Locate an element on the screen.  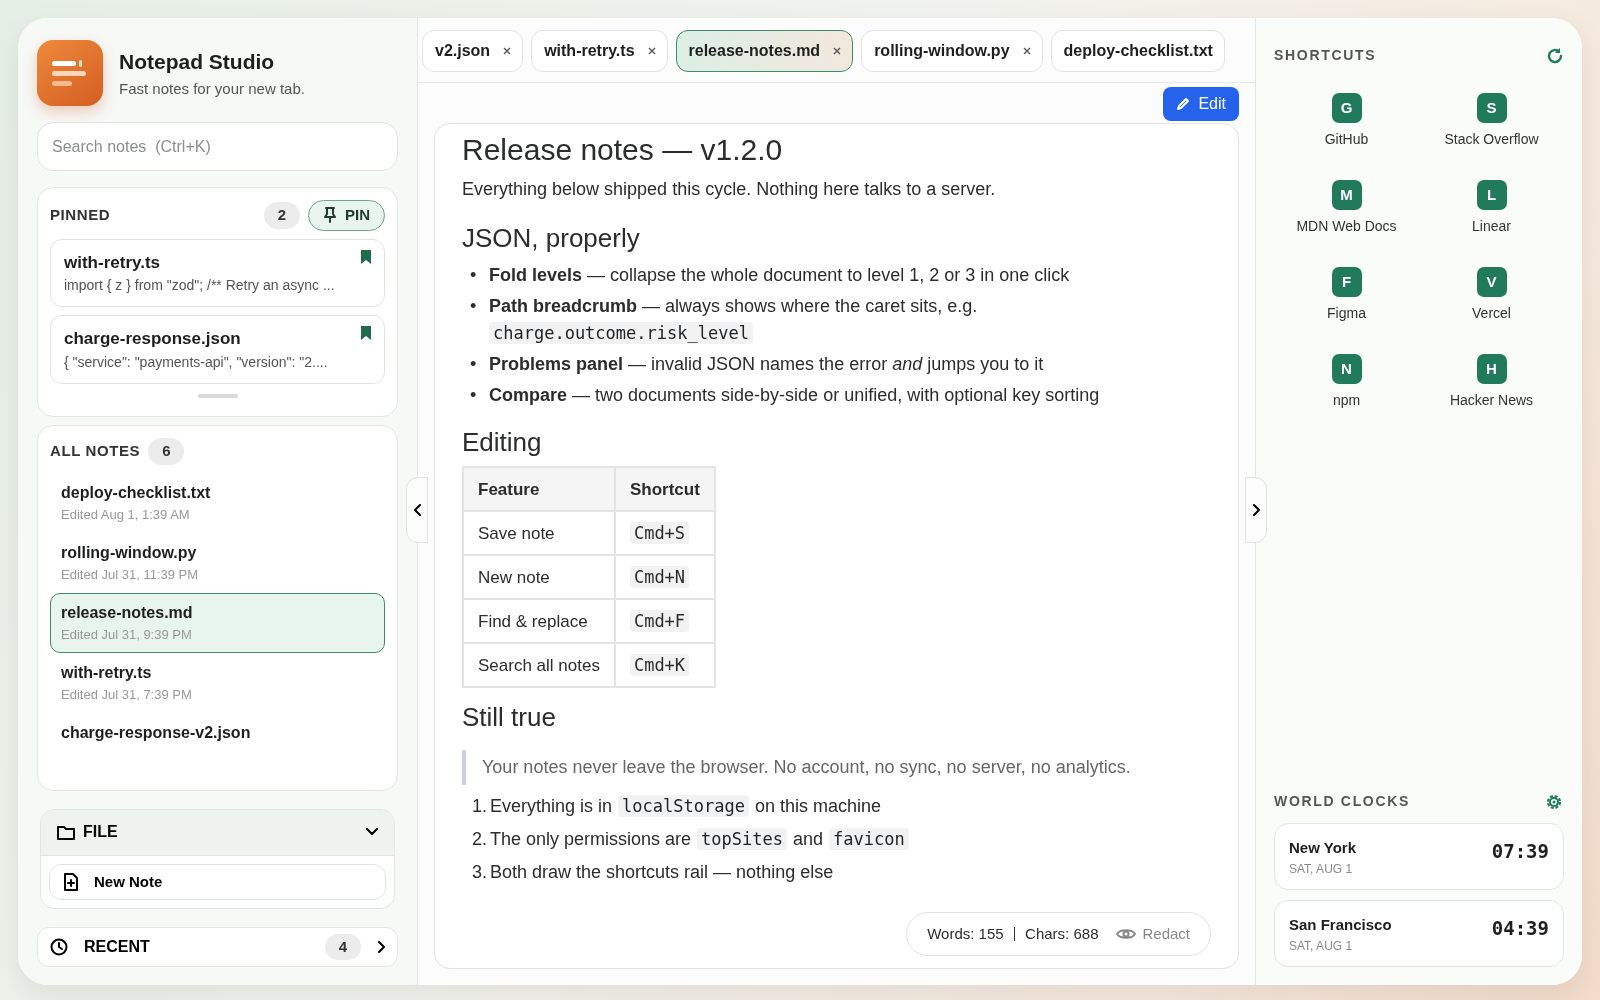
shortcut-link: F Figma is located at coordinates (1346, 295).